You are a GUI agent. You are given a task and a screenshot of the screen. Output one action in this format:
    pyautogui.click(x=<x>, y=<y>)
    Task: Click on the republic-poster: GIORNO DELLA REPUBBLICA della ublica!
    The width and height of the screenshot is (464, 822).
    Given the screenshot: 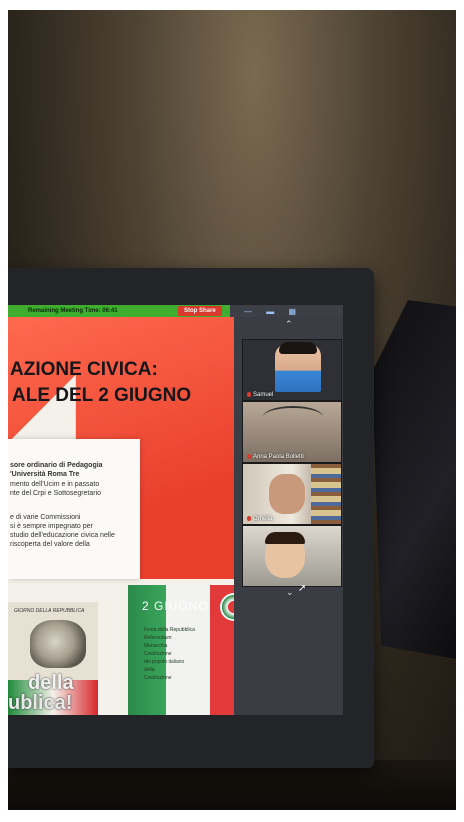 What is the action you would take?
    pyautogui.click(x=53, y=658)
    